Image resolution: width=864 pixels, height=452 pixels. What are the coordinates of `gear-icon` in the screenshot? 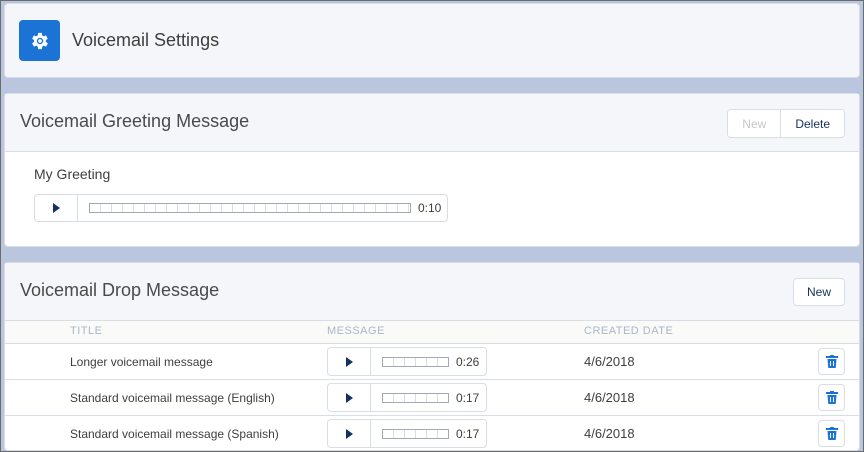 It's located at (39, 40).